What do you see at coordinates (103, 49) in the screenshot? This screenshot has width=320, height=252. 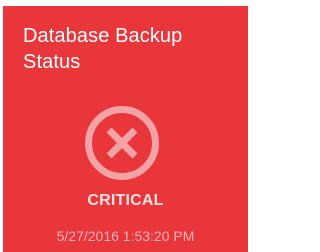 I see `tile-title: Database Backup Status` at bounding box center [103, 49].